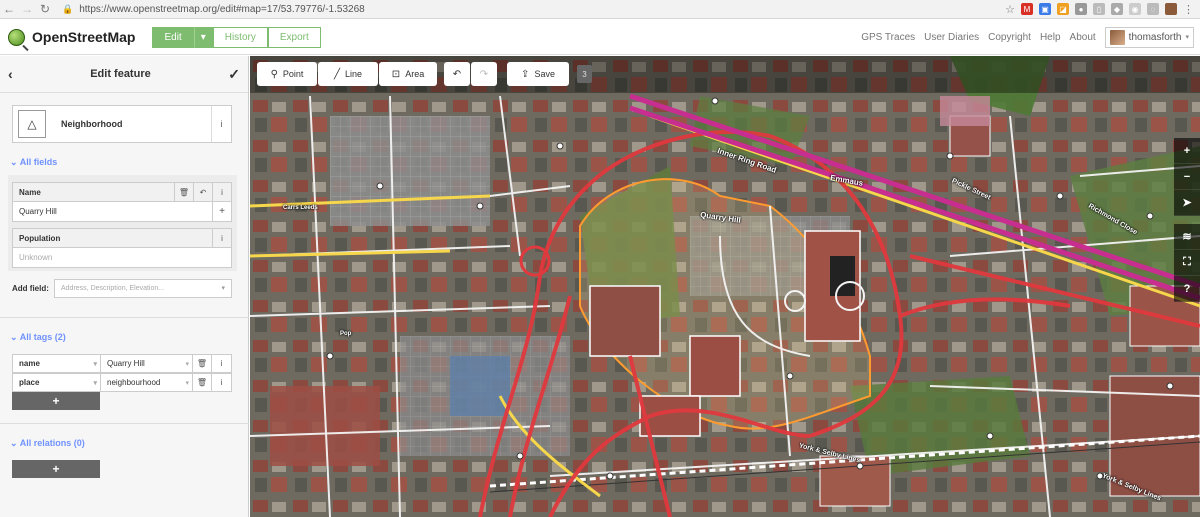 This screenshot has width=1200, height=517. I want to click on add-tag-button: +, so click(56, 401).